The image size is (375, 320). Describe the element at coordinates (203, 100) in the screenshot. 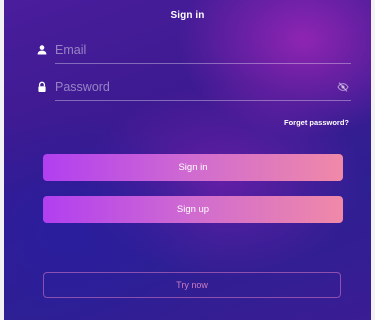

I see `password-underline` at that location.